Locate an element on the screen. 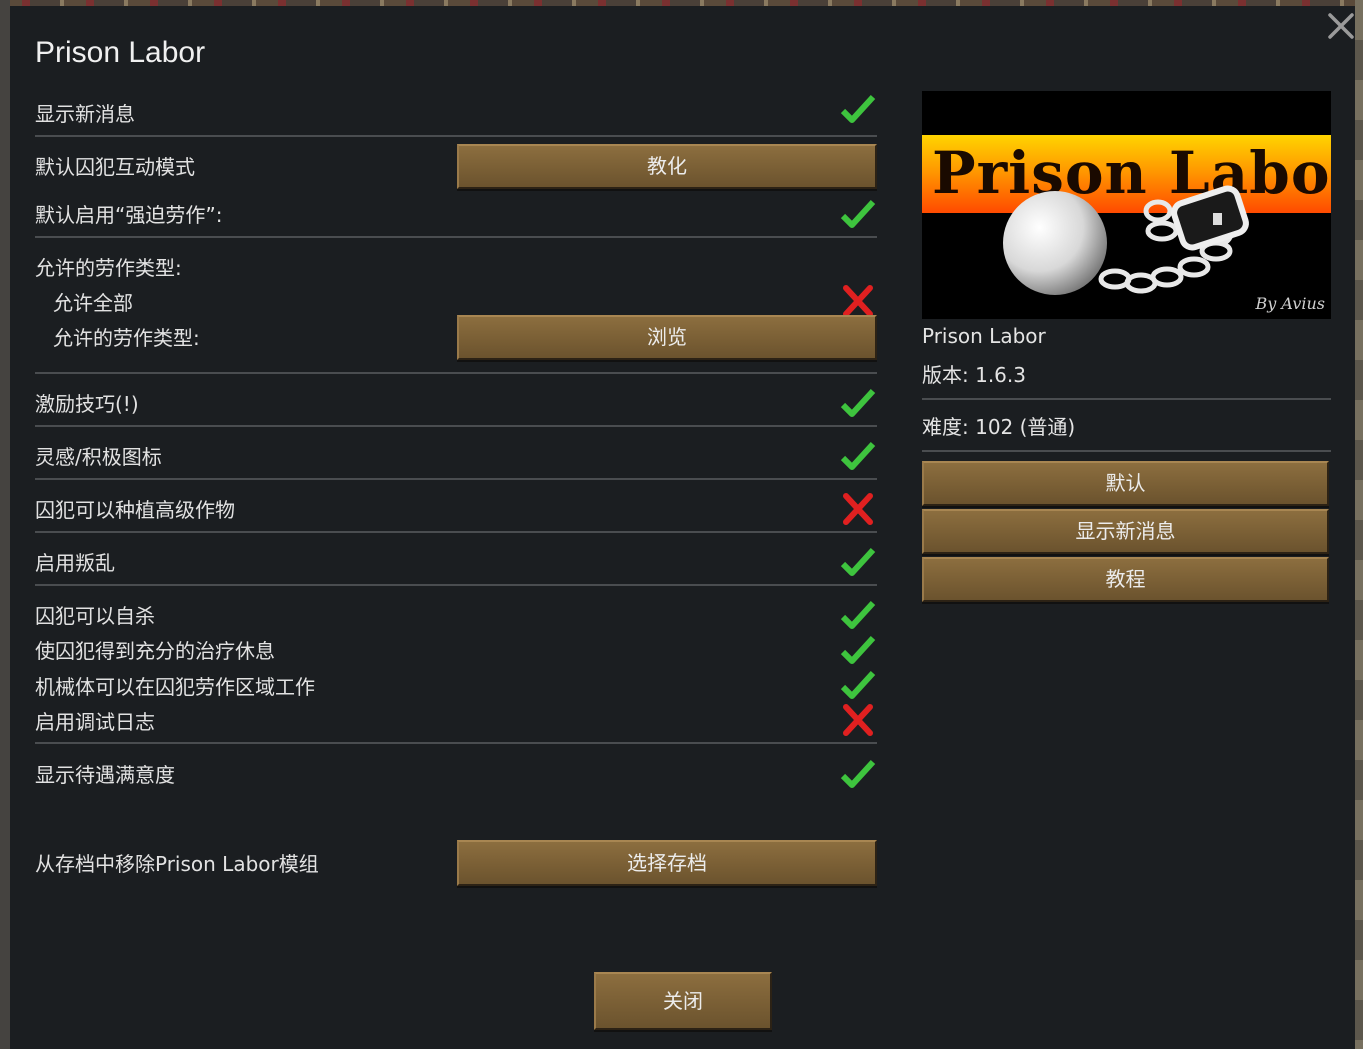  inspiration-icon-label: 灵感/积极图标 is located at coordinates (98, 457).